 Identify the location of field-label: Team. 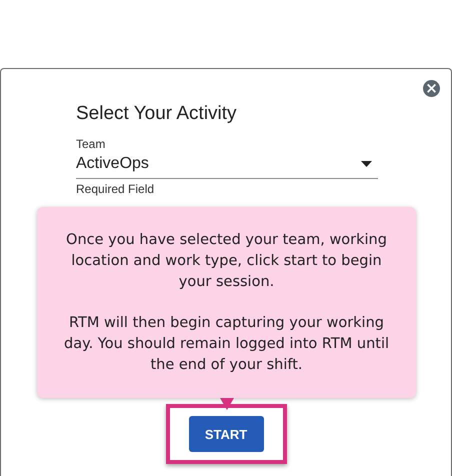
(91, 144).